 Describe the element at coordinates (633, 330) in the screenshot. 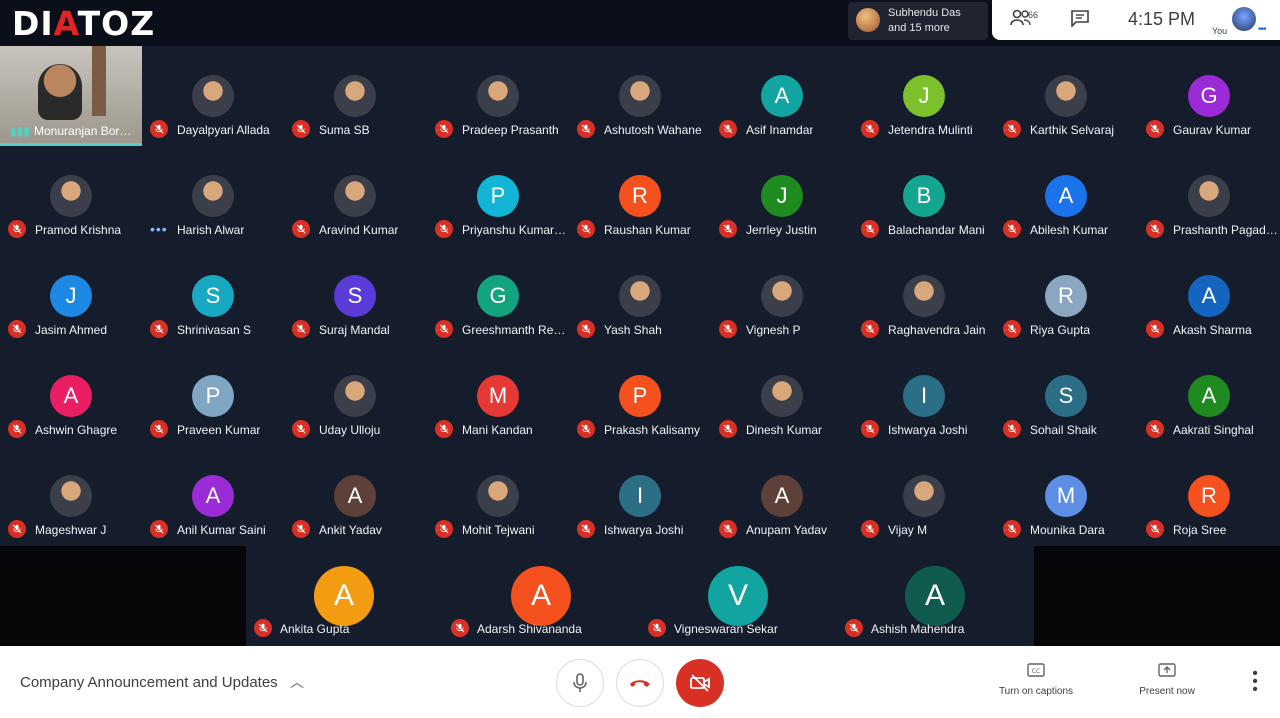

I see `participant-name: Yash Shah` at that location.